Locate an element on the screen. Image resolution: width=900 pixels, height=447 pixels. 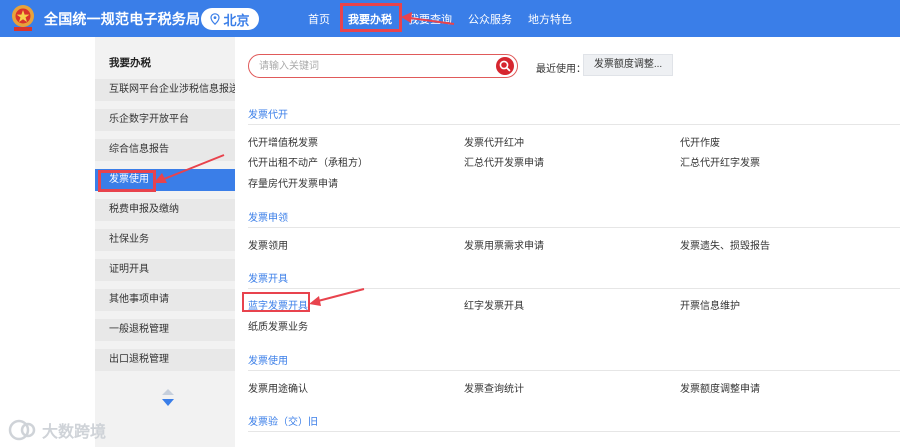
link-invoice-collect: 发票领用 is located at coordinates (268, 244).